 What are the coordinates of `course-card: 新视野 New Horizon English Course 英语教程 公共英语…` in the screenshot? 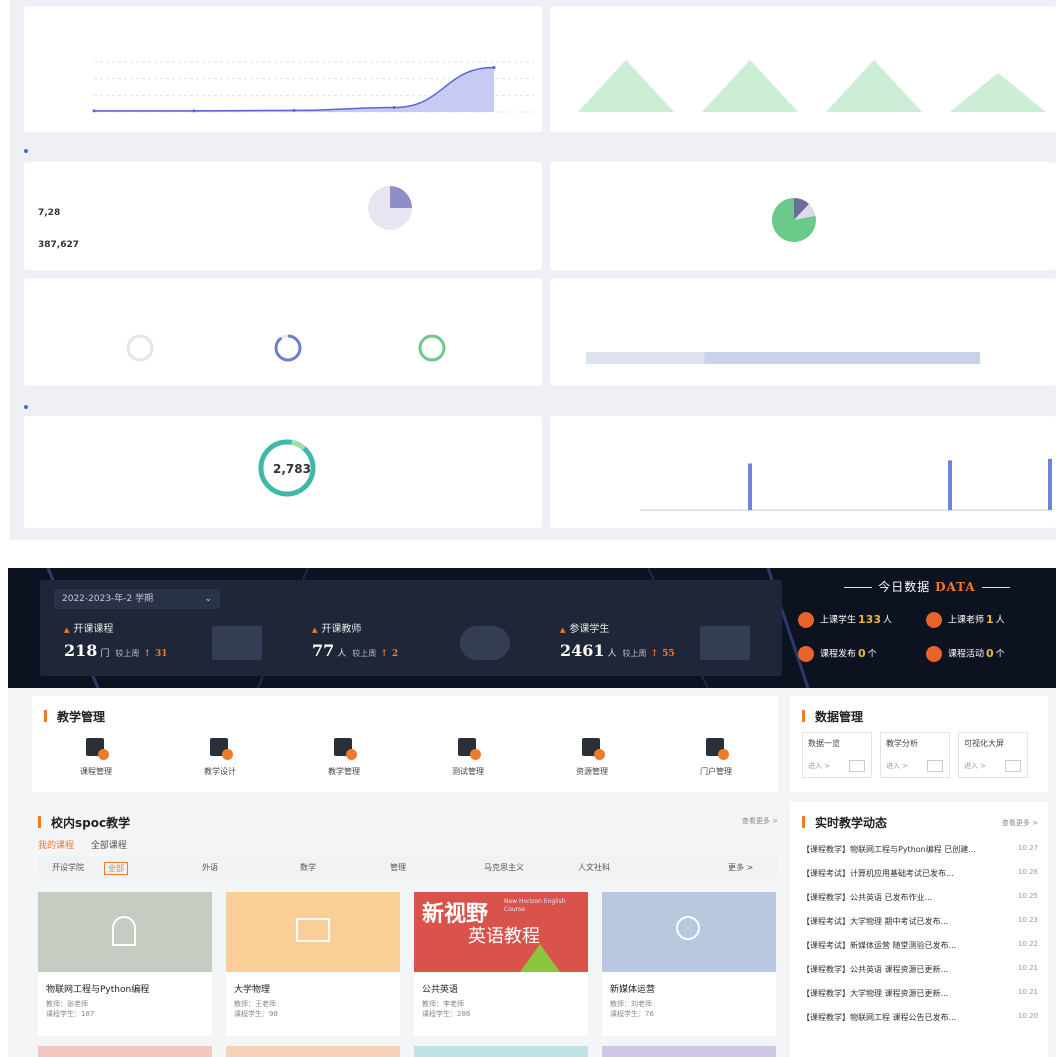 It's located at (501, 964).